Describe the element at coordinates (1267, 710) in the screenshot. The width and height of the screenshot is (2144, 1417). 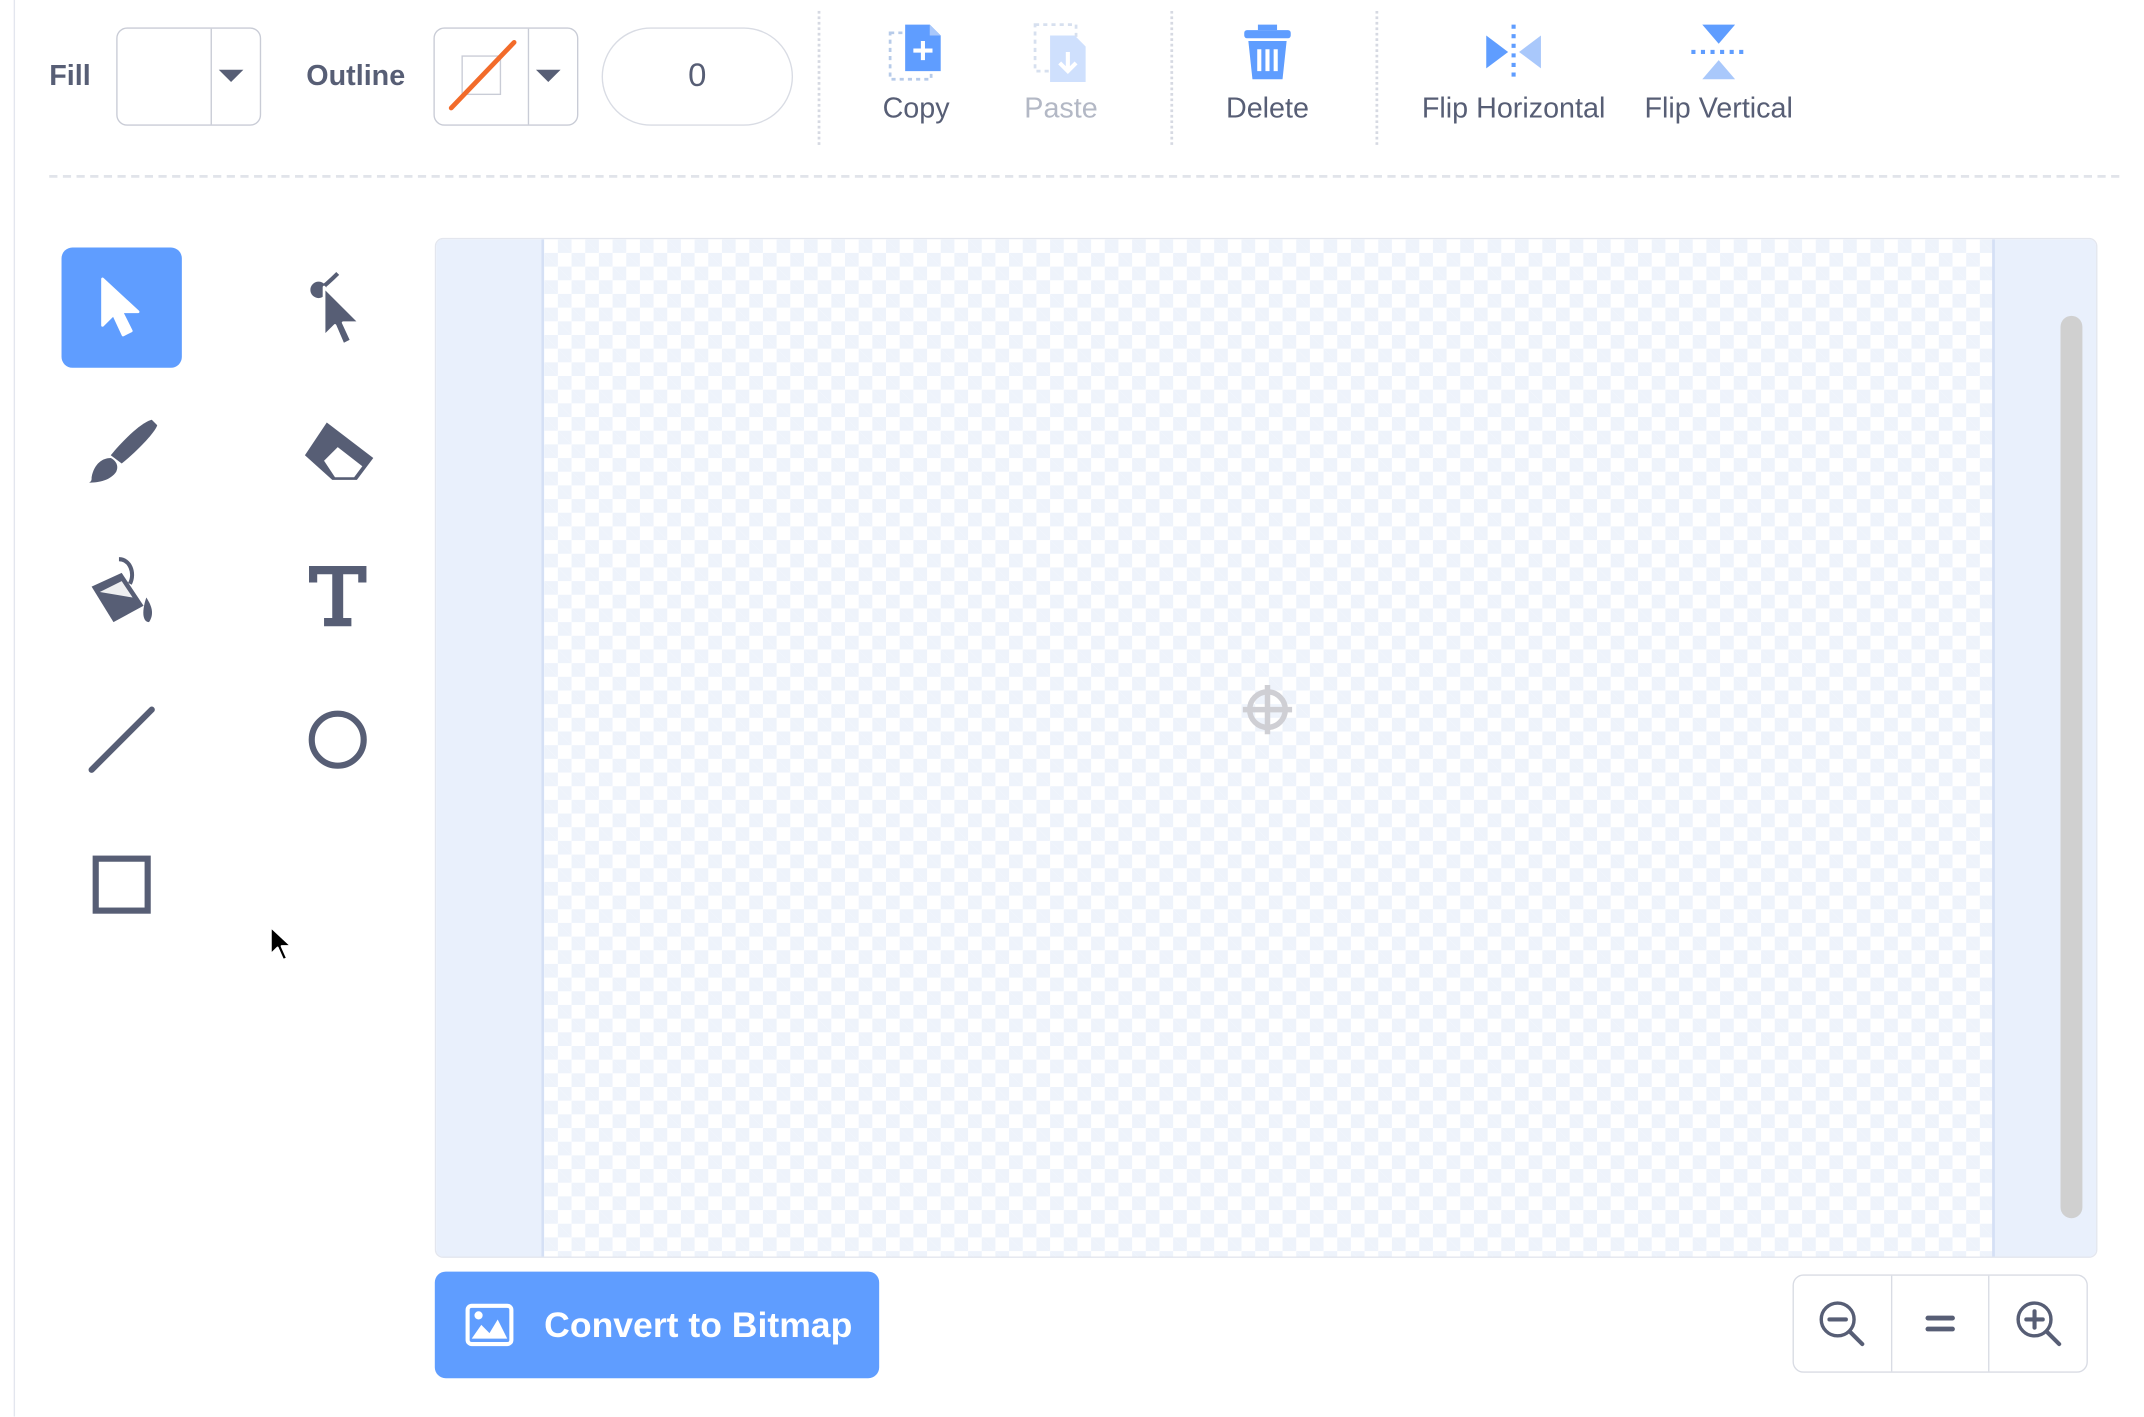
I see `crosshair-icon` at that location.